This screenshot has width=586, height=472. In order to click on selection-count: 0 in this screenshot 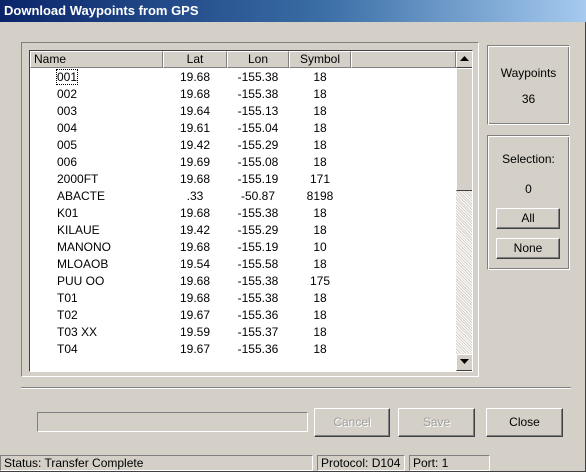, I will do `click(528, 189)`.